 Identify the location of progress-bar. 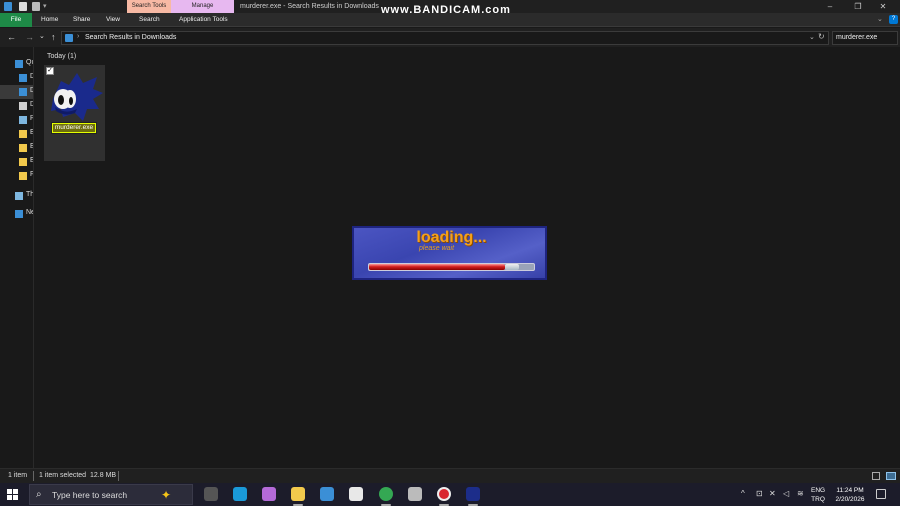
(451, 267).